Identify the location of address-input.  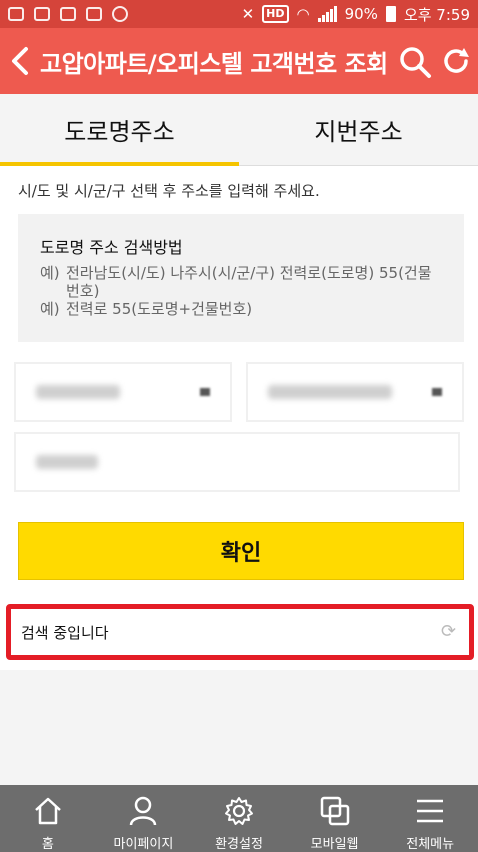
(237, 462).